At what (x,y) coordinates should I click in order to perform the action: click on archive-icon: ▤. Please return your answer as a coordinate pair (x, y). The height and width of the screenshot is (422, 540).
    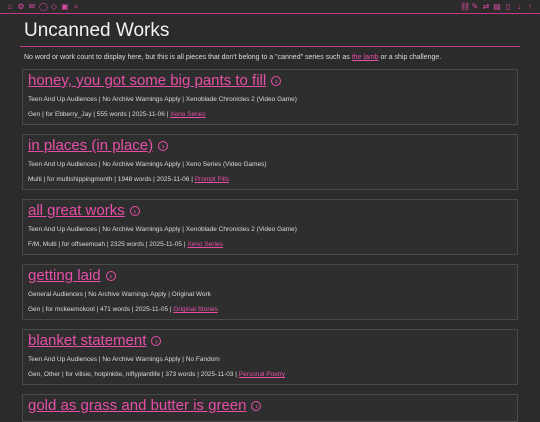
    Looking at the image, I should click on (497, 6).